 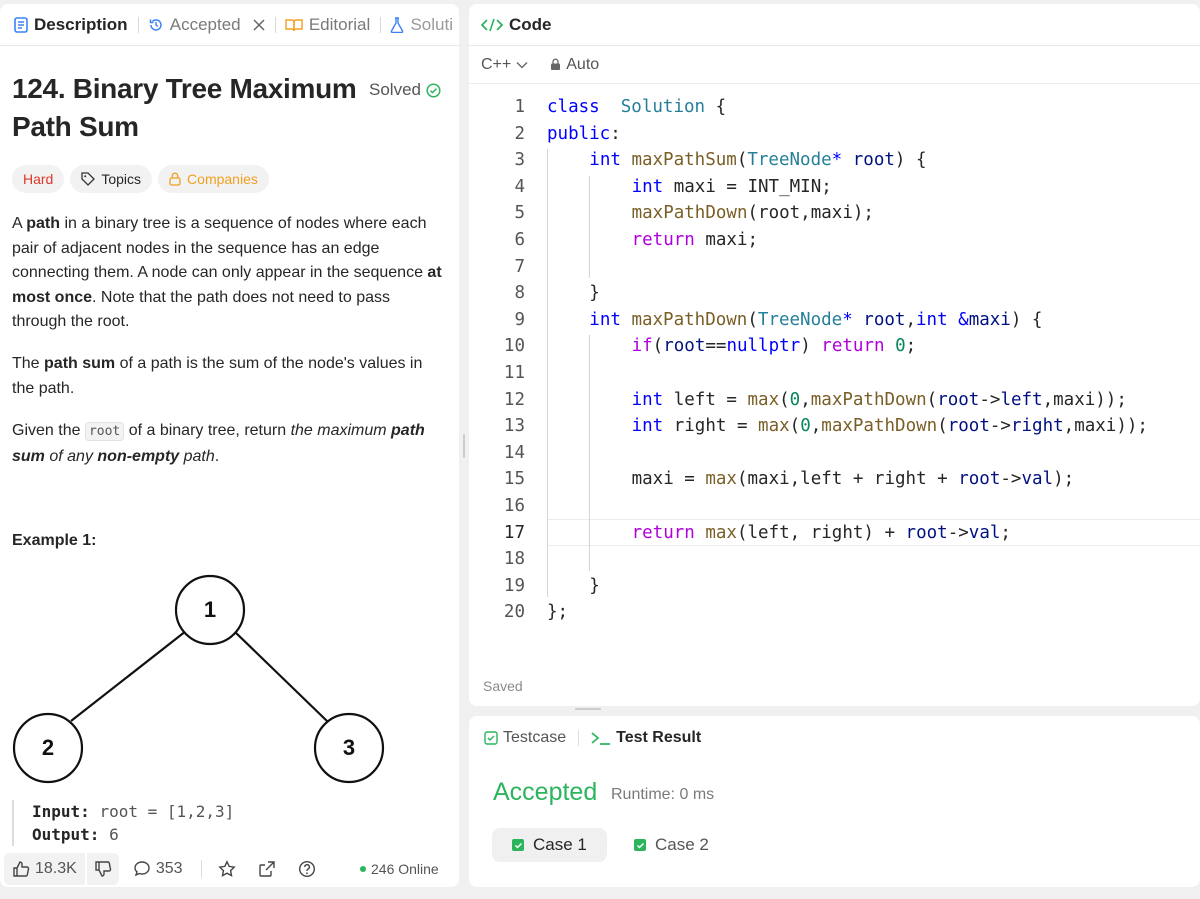 I want to click on case-2-tab: Case 2, so click(x=671, y=845).